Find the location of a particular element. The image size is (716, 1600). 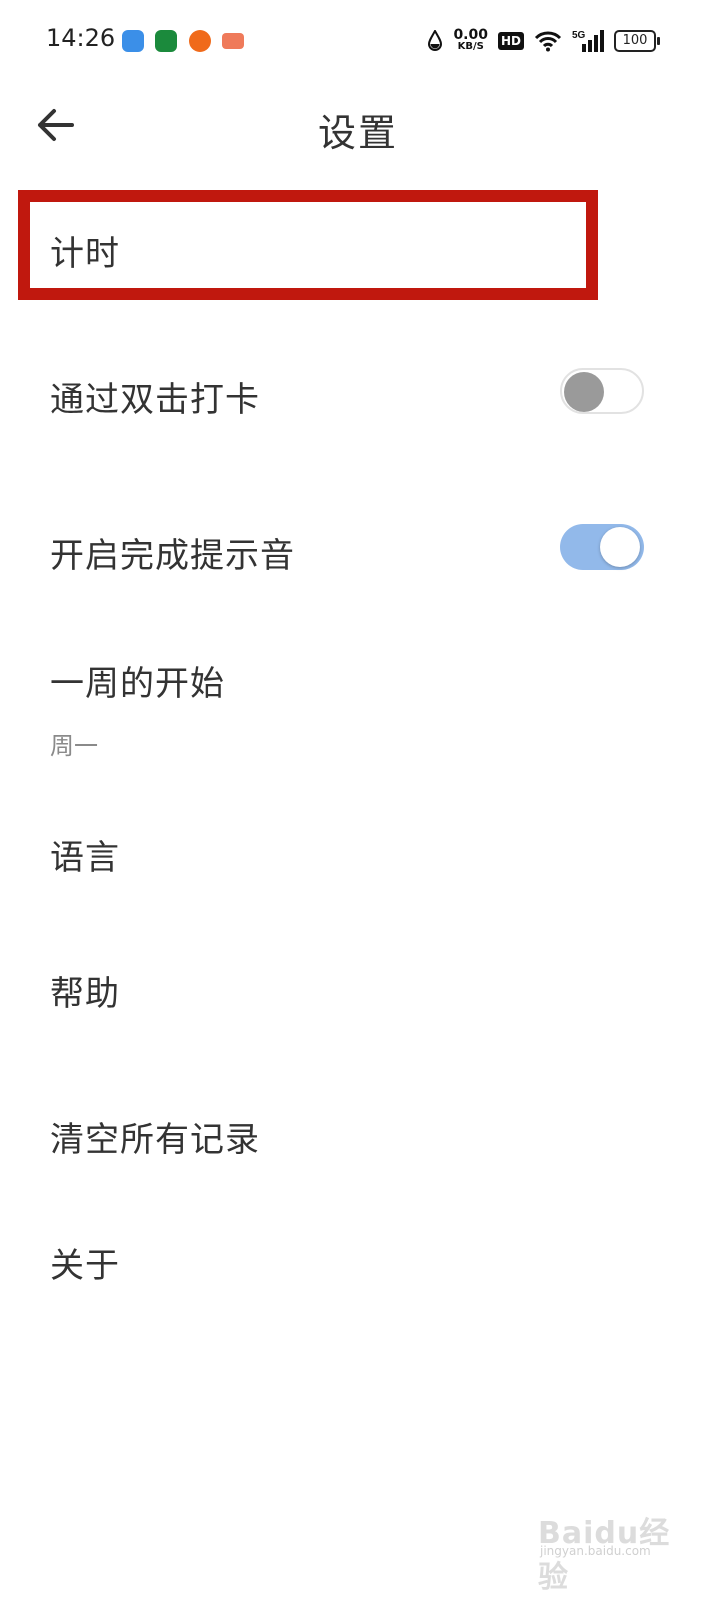

setting-help-label: 帮助 is located at coordinates (85, 994).